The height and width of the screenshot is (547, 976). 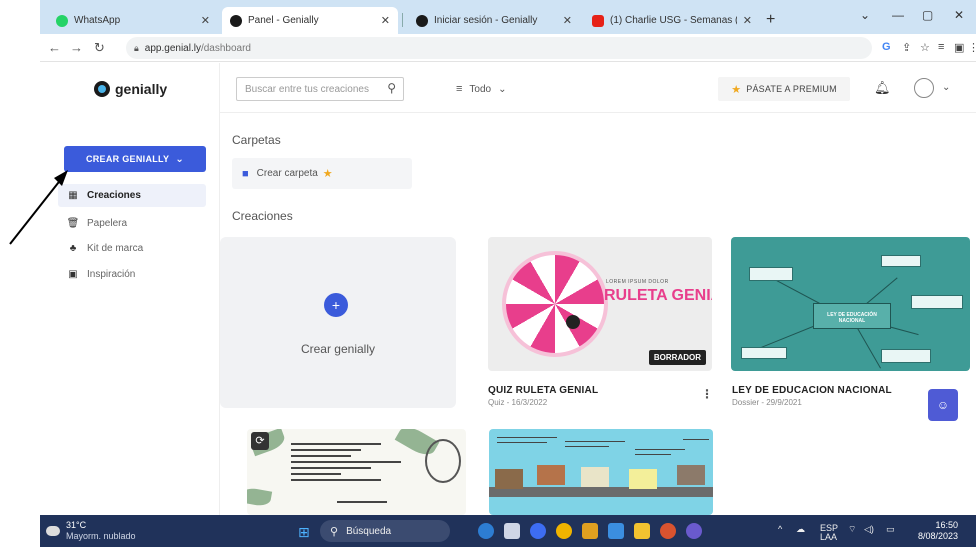 What do you see at coordinates (637, 282) in the screenshot?
I see `thumbnail-subtitle: LOREM IPSUM DOLOR` at bounding box center [637, 282].